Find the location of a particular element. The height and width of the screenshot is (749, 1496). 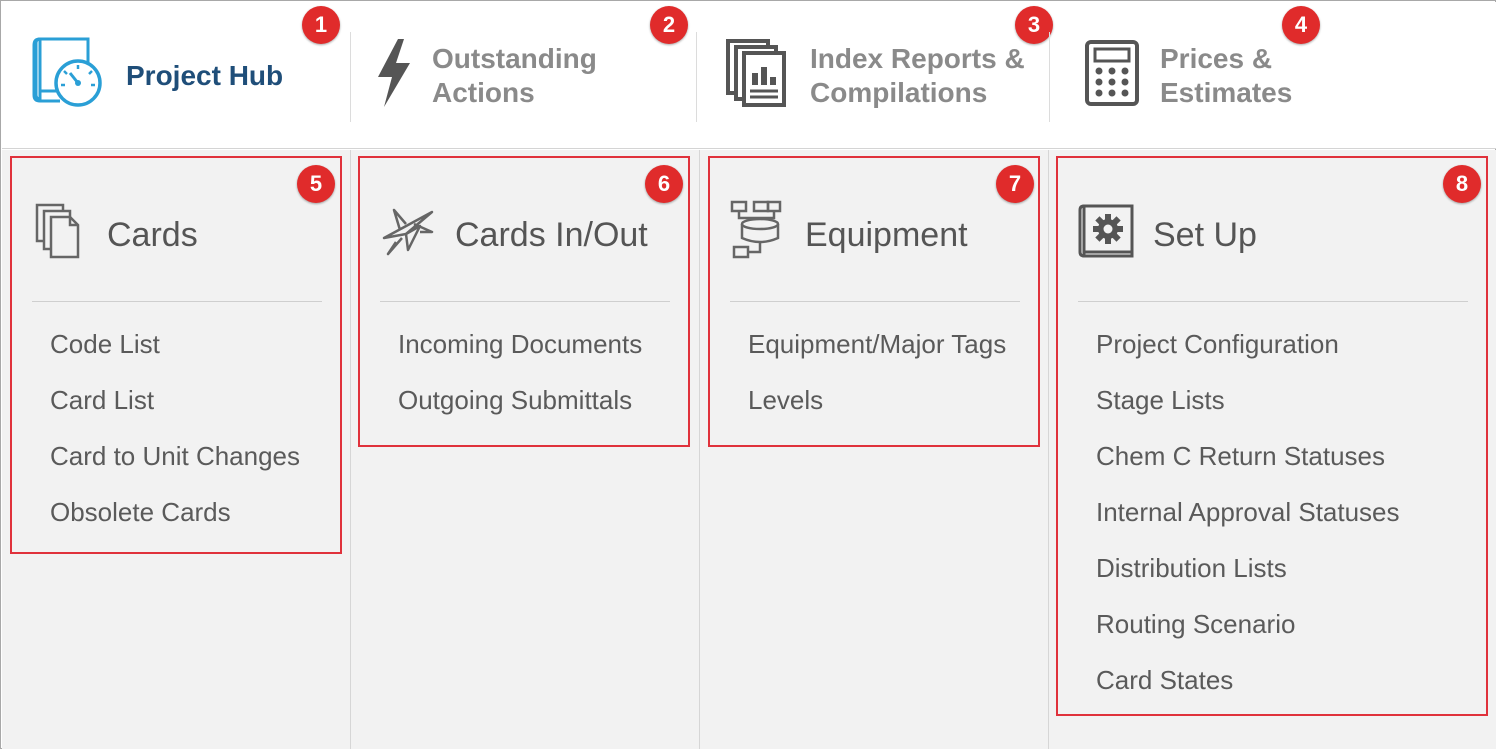

reports-stack-icon is located at coordinates (764, 75).